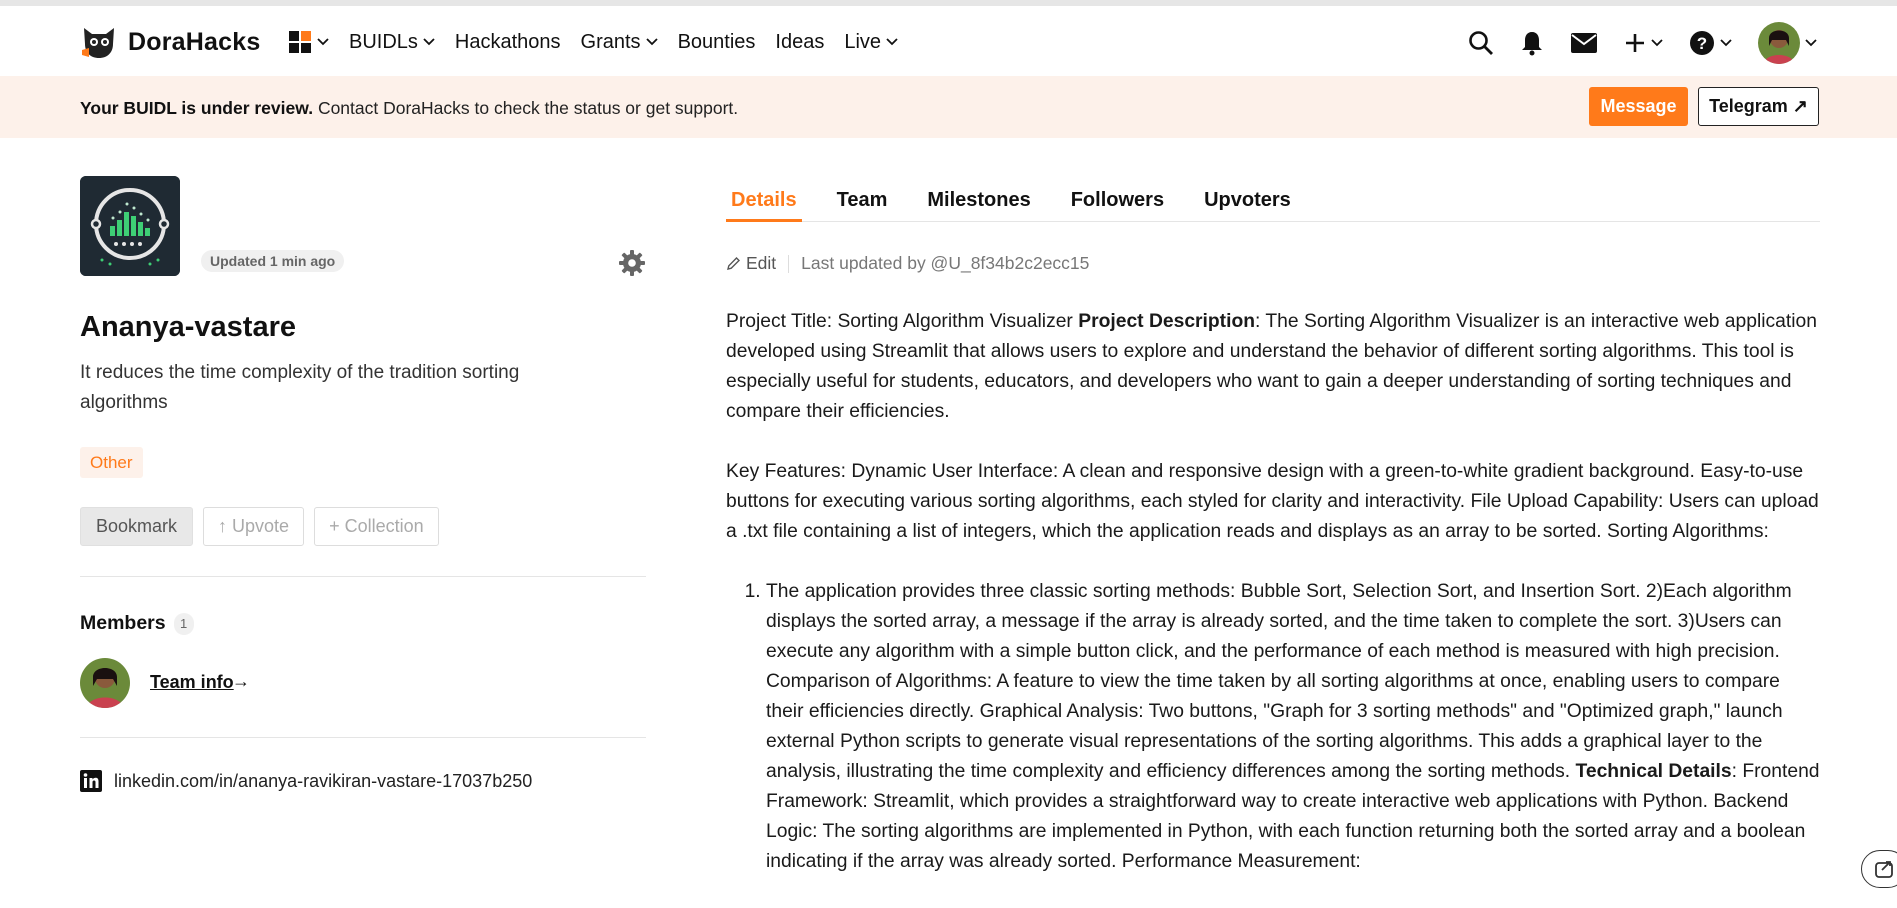 This screenshot has width=1897, height=908. I want to click on pencil-icon, so click(733, 263).